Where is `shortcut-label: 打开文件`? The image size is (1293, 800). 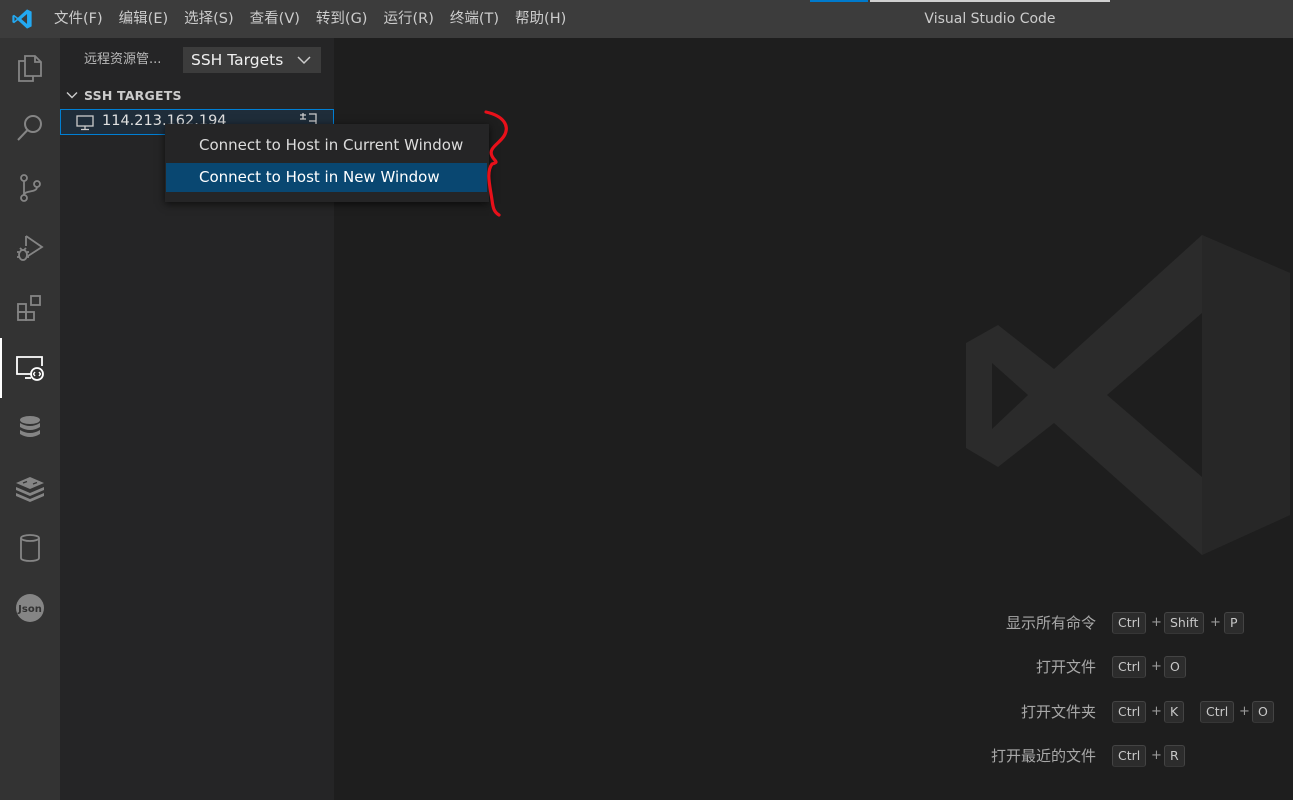 shortcut-label: 打开文件 is located at coordinates (1065, 667).